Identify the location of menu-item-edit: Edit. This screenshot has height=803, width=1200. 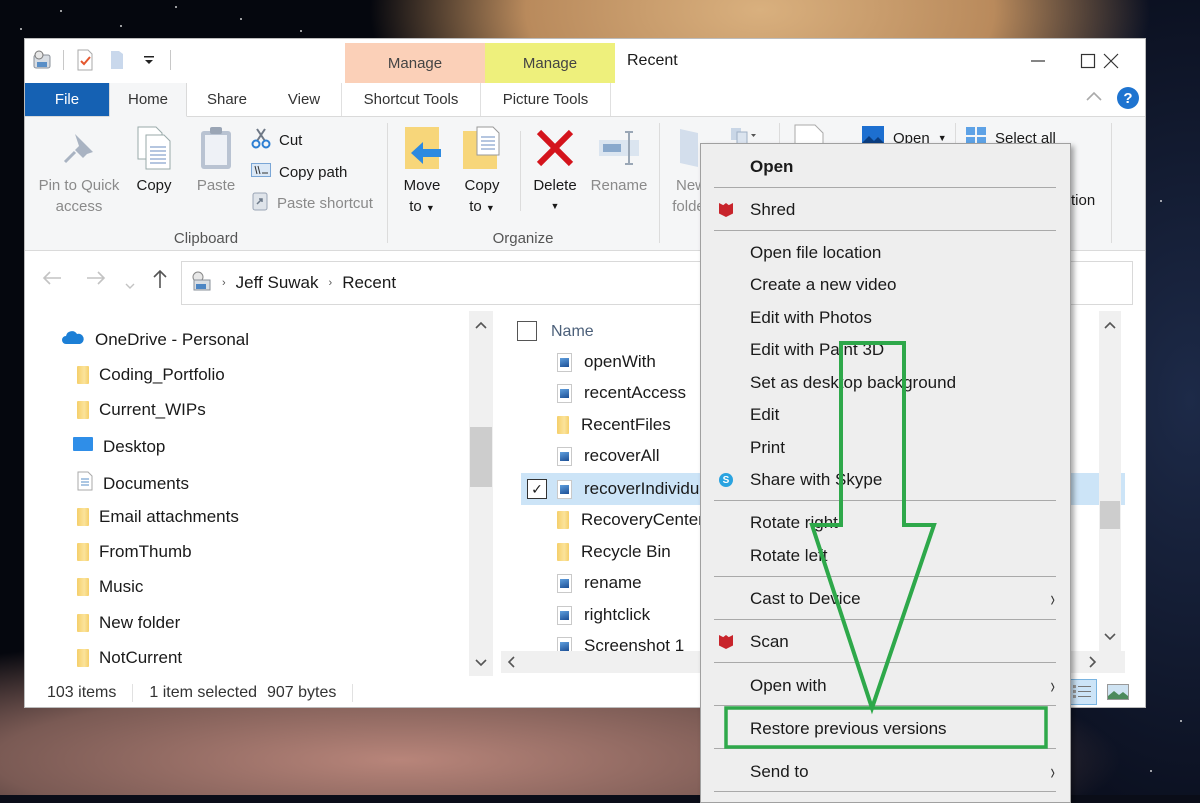
(885, 415).